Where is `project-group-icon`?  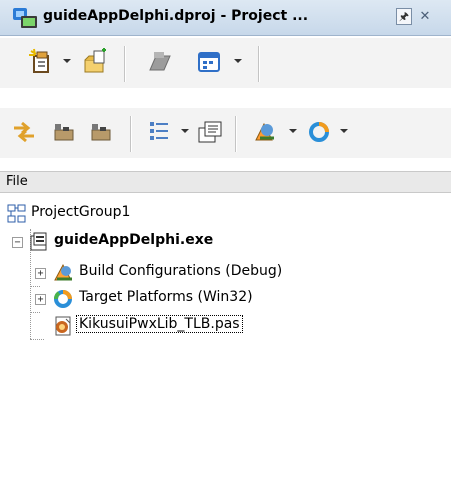
project-group-icon is located at coordinates (16, 213).